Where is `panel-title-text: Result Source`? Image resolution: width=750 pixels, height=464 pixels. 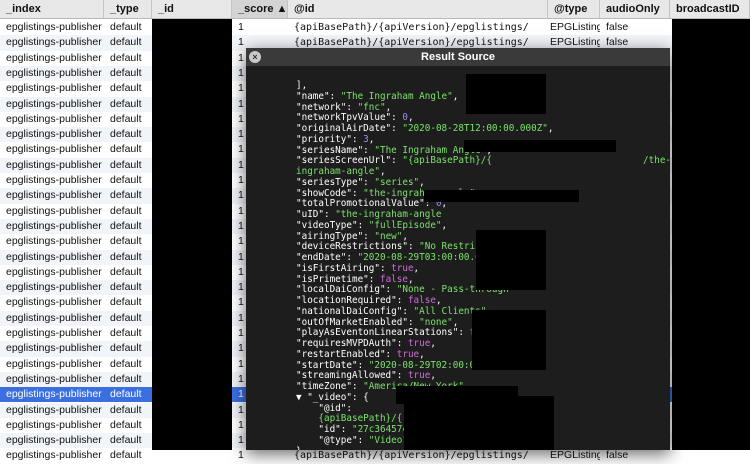 panel-title-text: Result Source is located at coordinates (458, 57).